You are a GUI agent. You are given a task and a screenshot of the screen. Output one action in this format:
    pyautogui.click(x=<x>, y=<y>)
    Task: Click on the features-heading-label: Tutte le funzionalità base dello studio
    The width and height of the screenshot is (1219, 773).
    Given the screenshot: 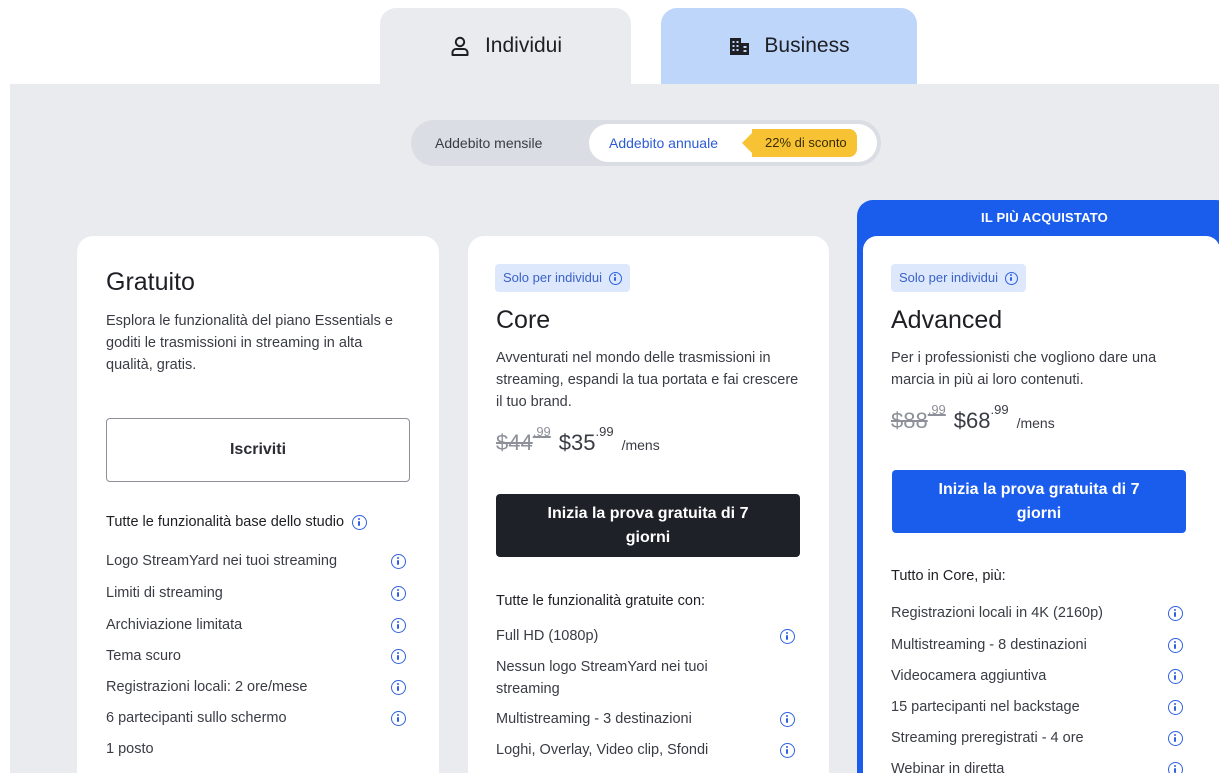 What is the action you would take?
    pyautogui.click(x=225, y=522)
    